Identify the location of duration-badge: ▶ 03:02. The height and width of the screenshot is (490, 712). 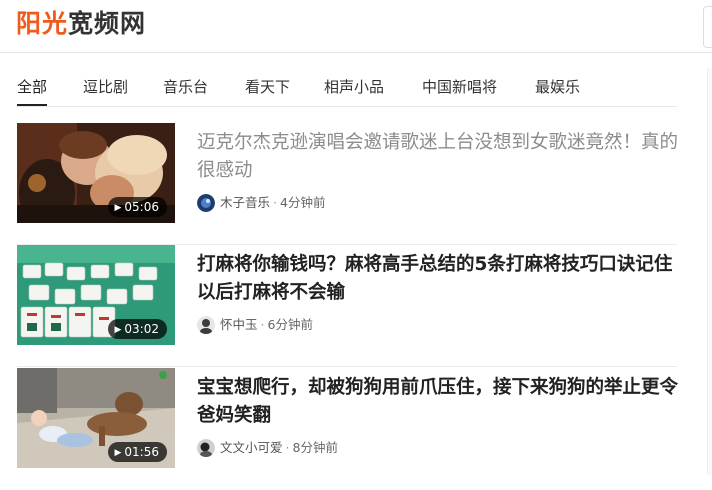
(137, 329).